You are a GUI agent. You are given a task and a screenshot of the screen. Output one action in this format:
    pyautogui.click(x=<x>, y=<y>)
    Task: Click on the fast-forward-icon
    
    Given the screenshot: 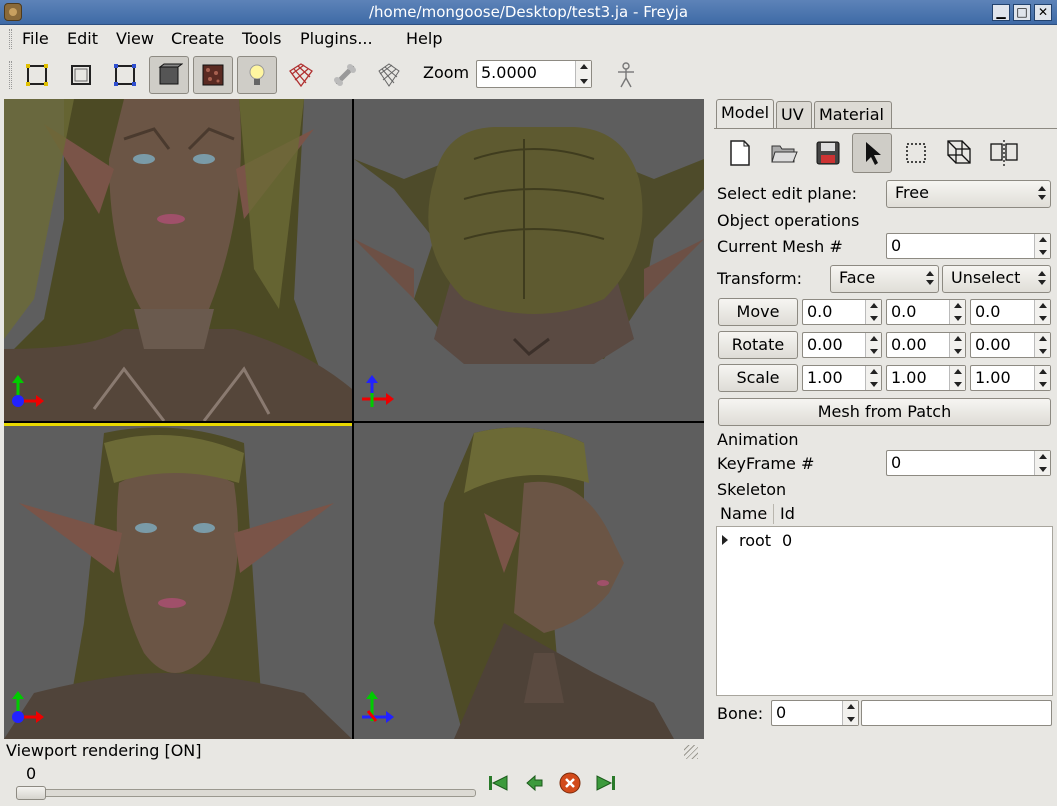 What is the action you would take?
    pyautogui.click(x=606, y=783)
    